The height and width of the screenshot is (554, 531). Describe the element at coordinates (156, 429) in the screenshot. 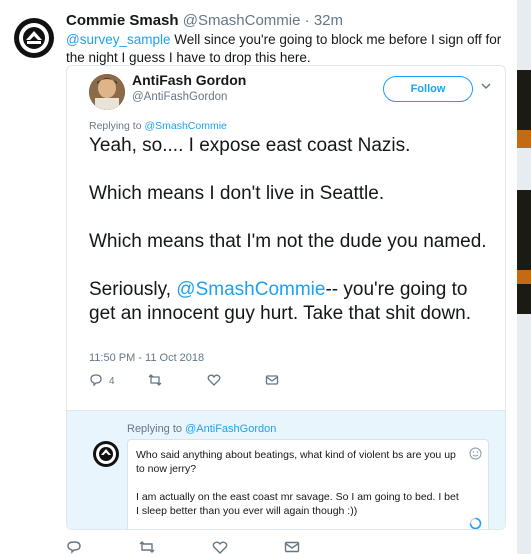

I see `reply-replying-label: Replying to` at that location.